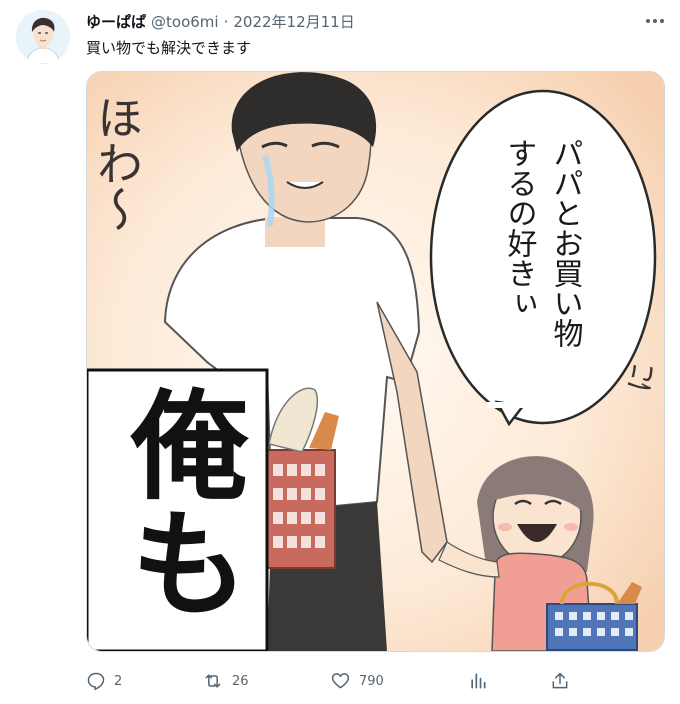  What do you see at coordinates (96, 681) in the screenshot?
I see `reply-icon` at bounding box center [96, 681].